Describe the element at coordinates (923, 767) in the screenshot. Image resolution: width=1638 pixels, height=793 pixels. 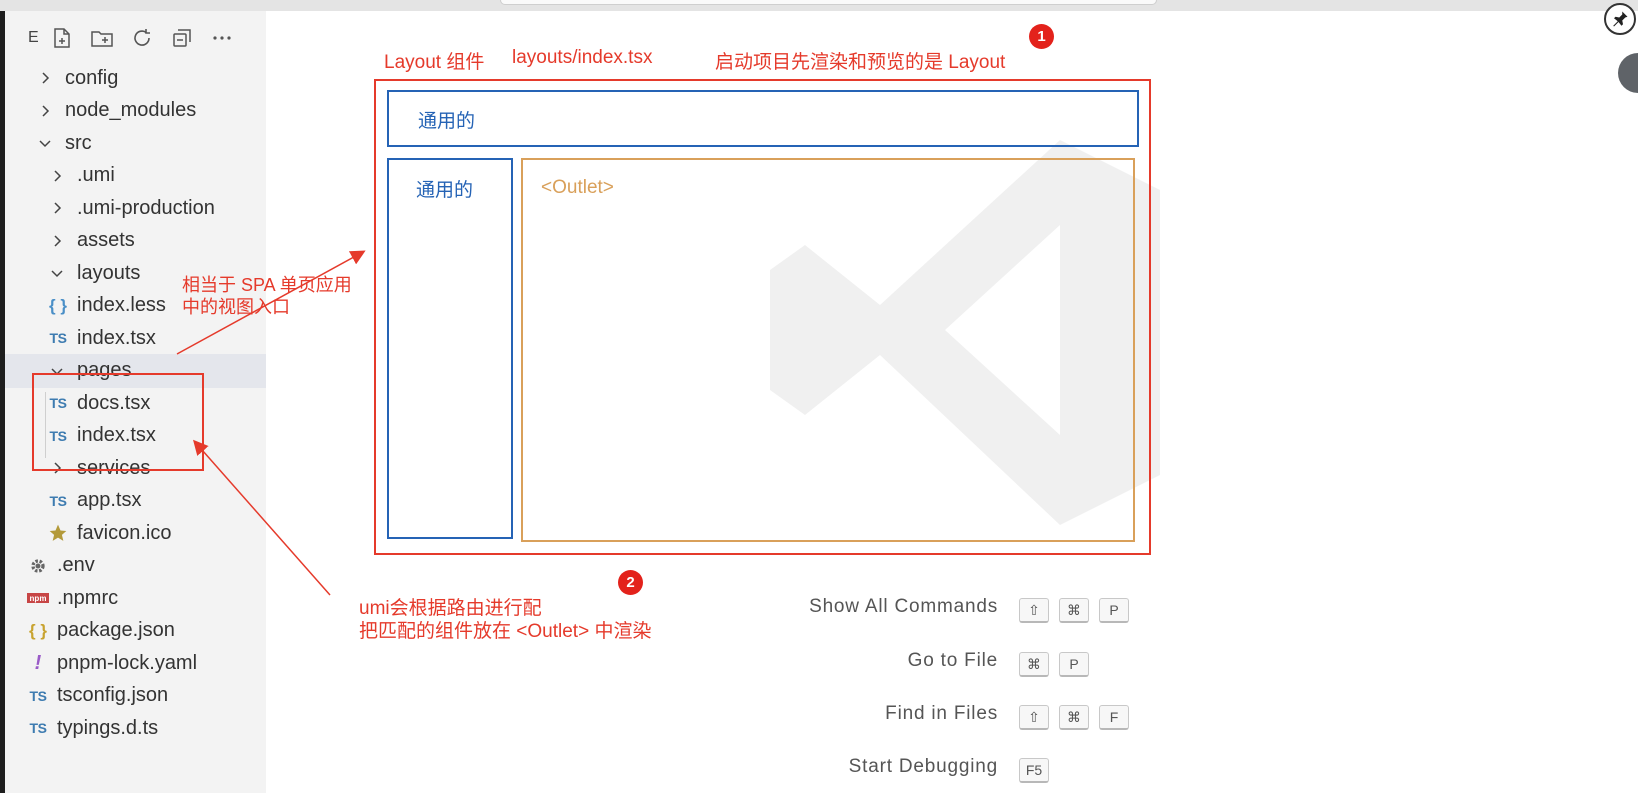
I see `shortcut-label: Start Debugging` at that location.